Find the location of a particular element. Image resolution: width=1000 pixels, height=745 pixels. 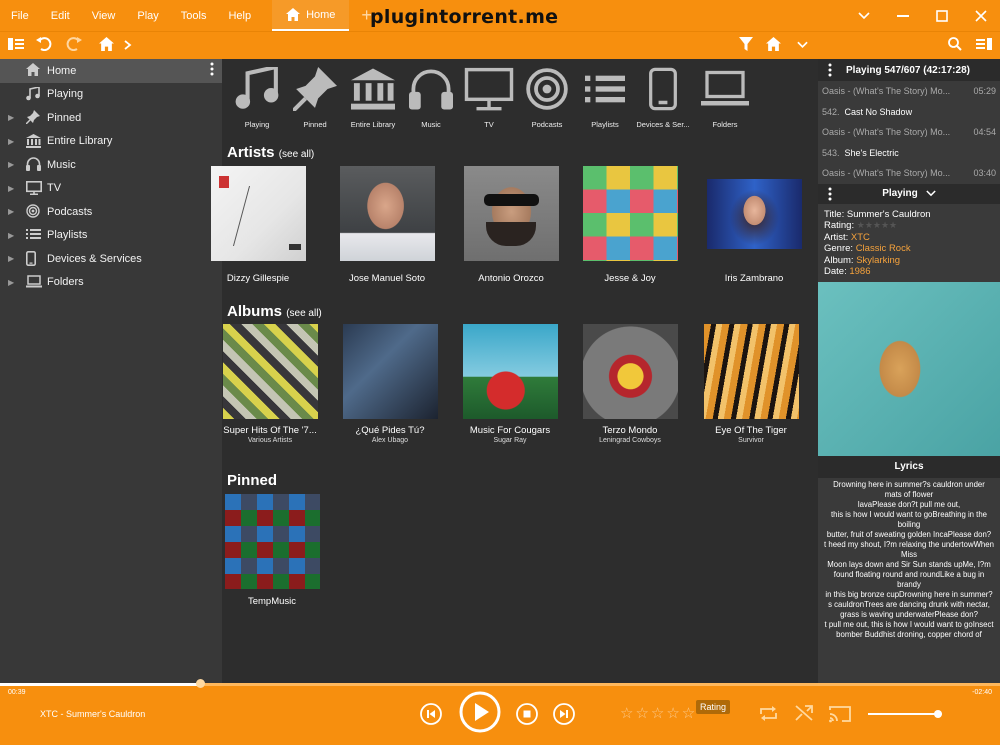

close-button is located at coordinates (980, 15).